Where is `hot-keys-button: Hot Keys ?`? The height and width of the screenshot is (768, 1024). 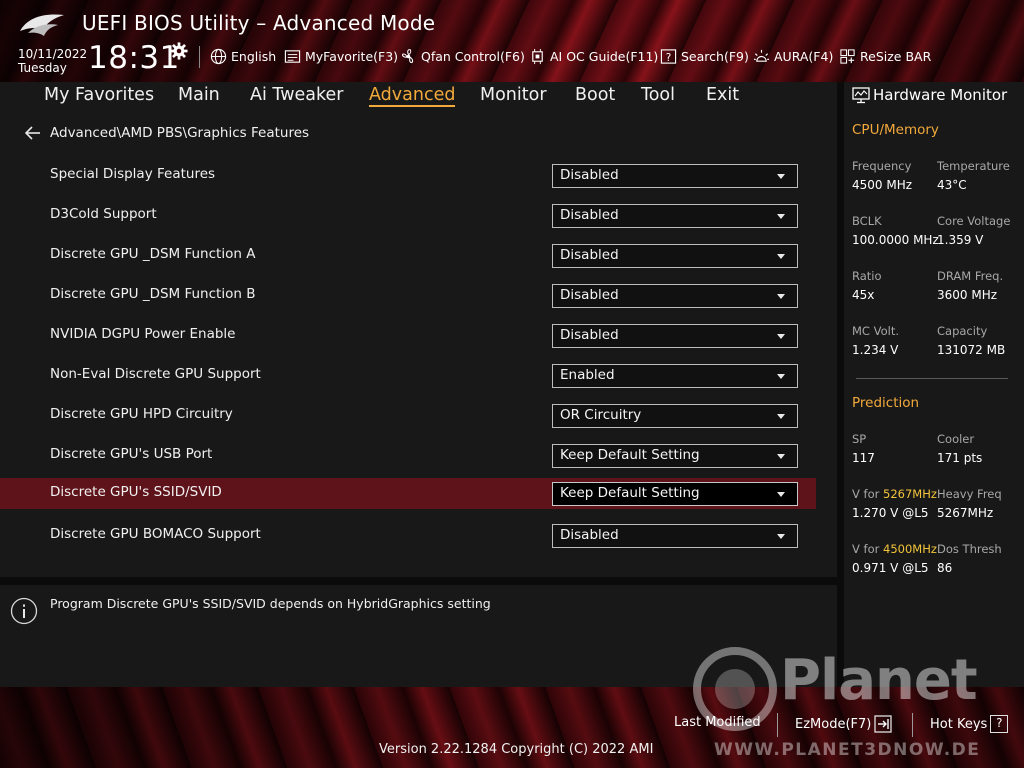 hot-keys-button: Hot Keys ? is located at coordinates (969, 724).